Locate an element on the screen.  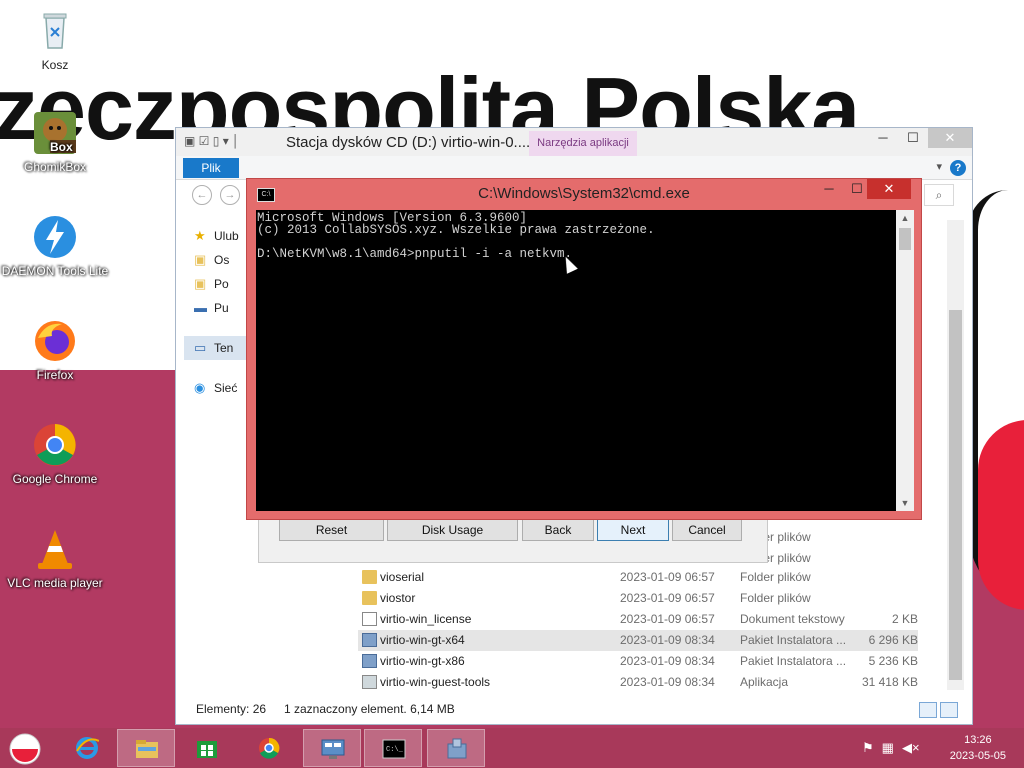
details-view-icon is located at coordinates (928, 710).